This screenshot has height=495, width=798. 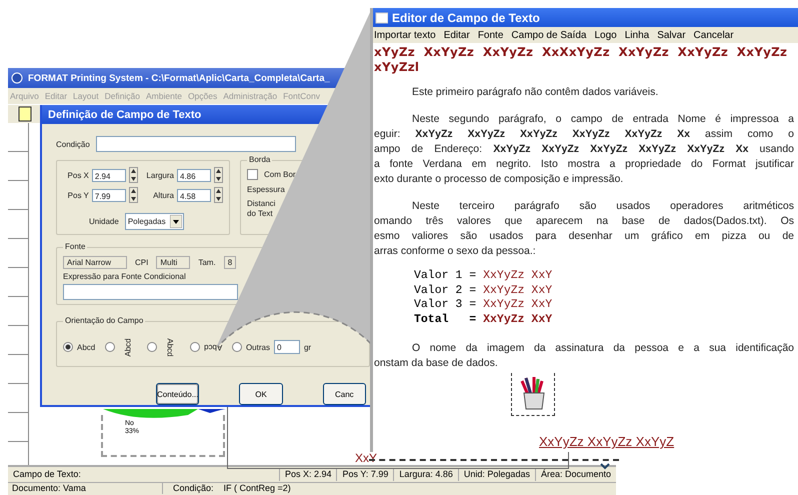 I want to click on number-field: 7.99, so click(x=109, y=195).